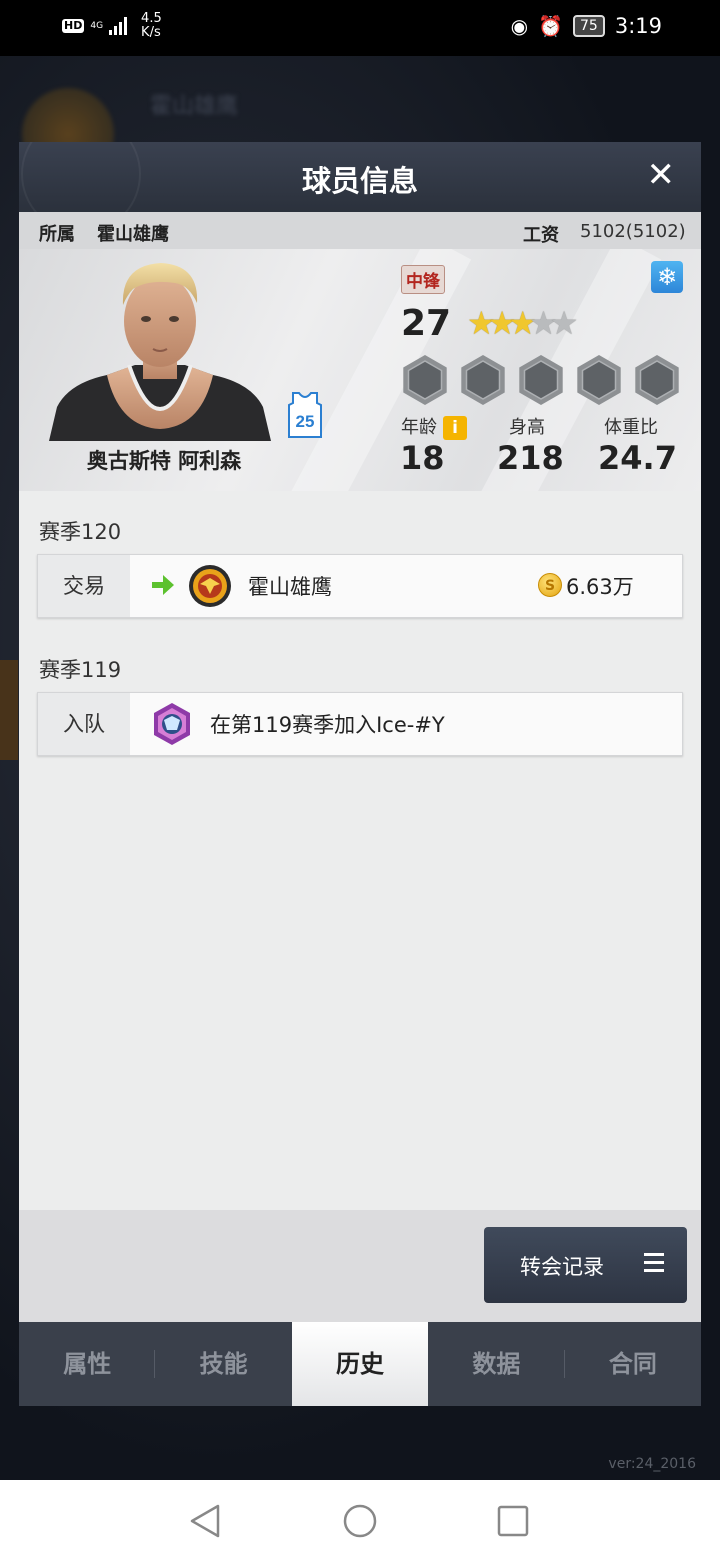 The height and width of the screenshot is (1560, 720). Describe the element at coordinates (290, 587) in the screenshot. I see `event-team-name: 霍山雄鹰` at that location.